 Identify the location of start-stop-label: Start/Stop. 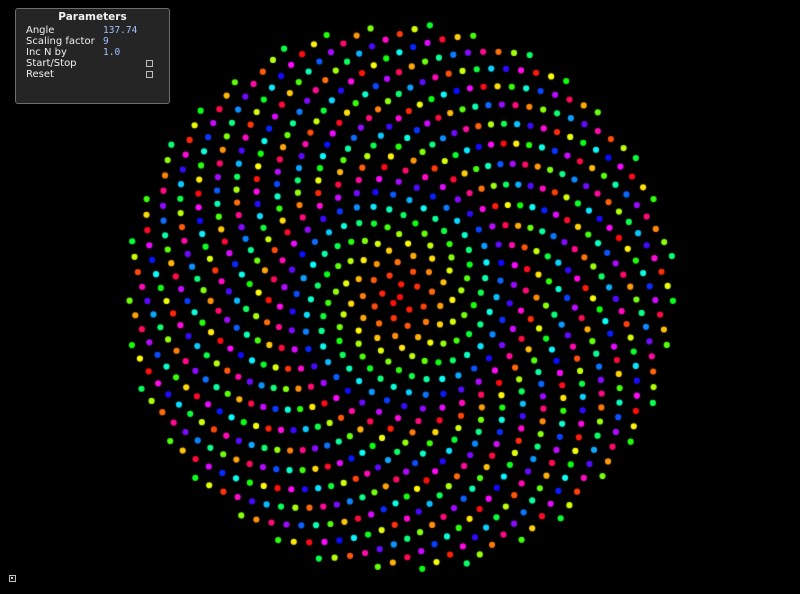
(51, 63).